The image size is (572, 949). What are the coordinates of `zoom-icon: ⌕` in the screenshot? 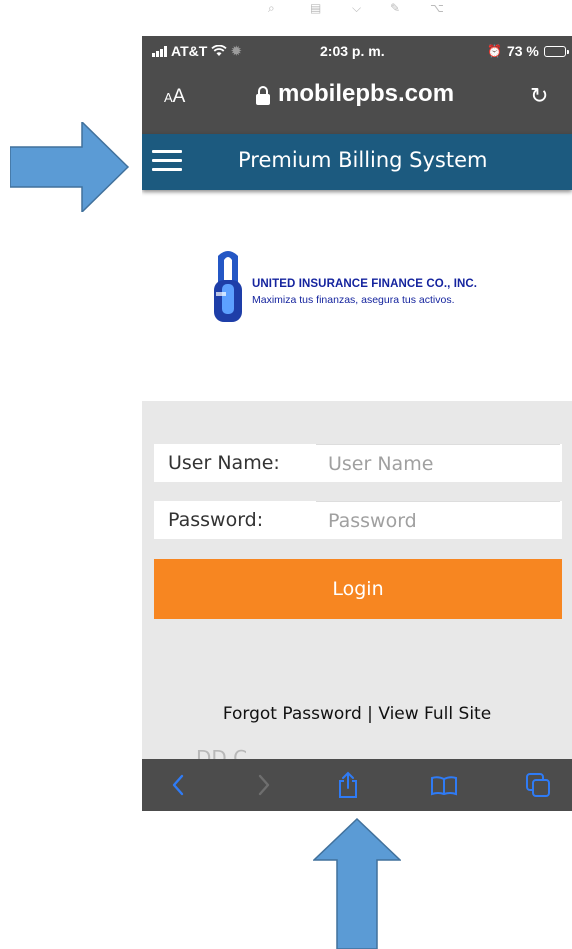 It's located at (271, 8).